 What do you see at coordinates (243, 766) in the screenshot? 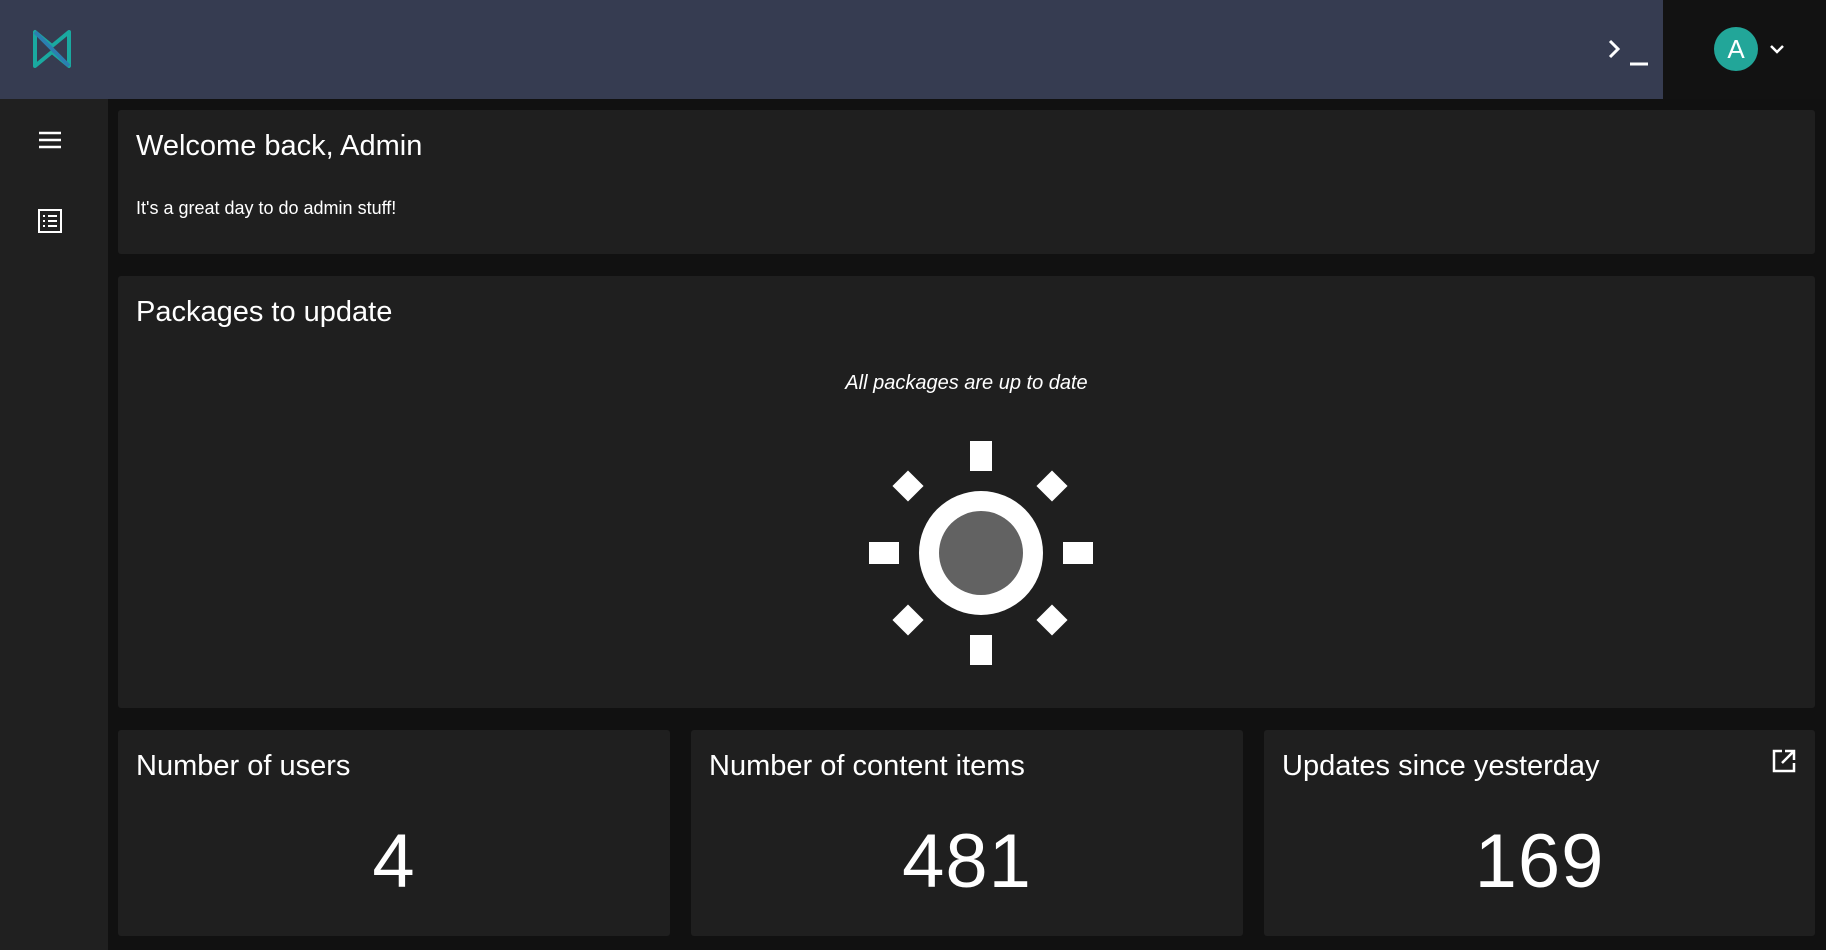
I see `stat-label: Number of users` at bounding box center [243, 766].